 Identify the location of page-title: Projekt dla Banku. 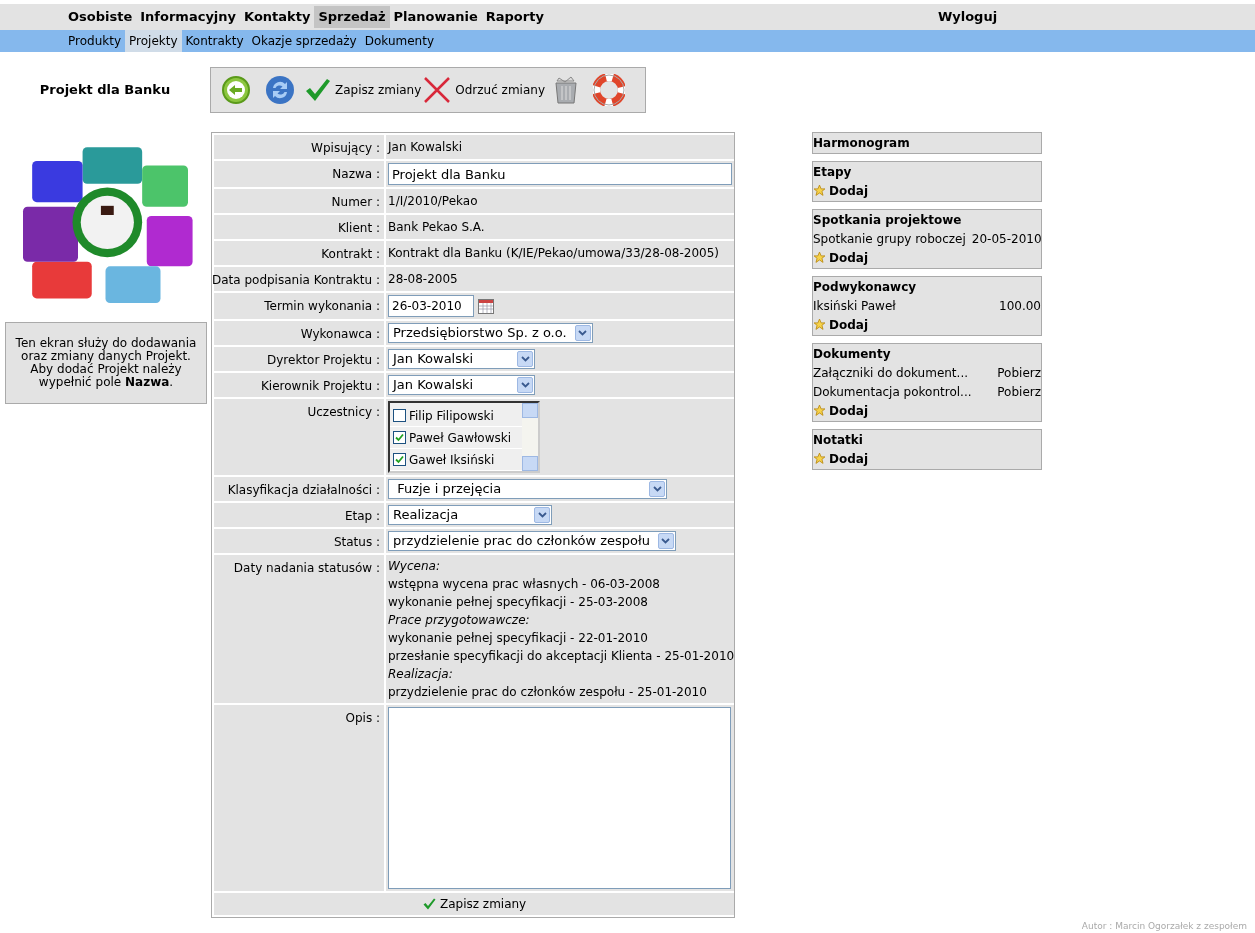
(105, 90).